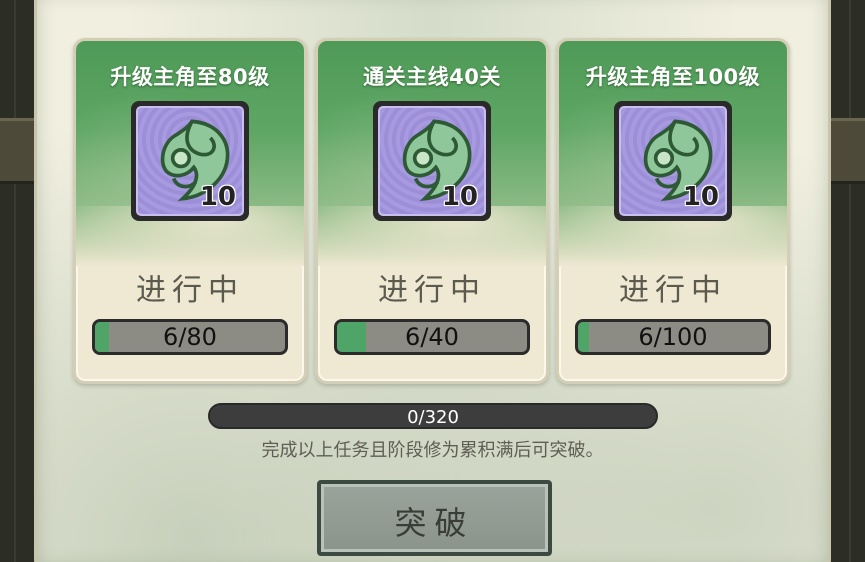  I want to click on task-progress-text: 6/100, so click(673, 337).